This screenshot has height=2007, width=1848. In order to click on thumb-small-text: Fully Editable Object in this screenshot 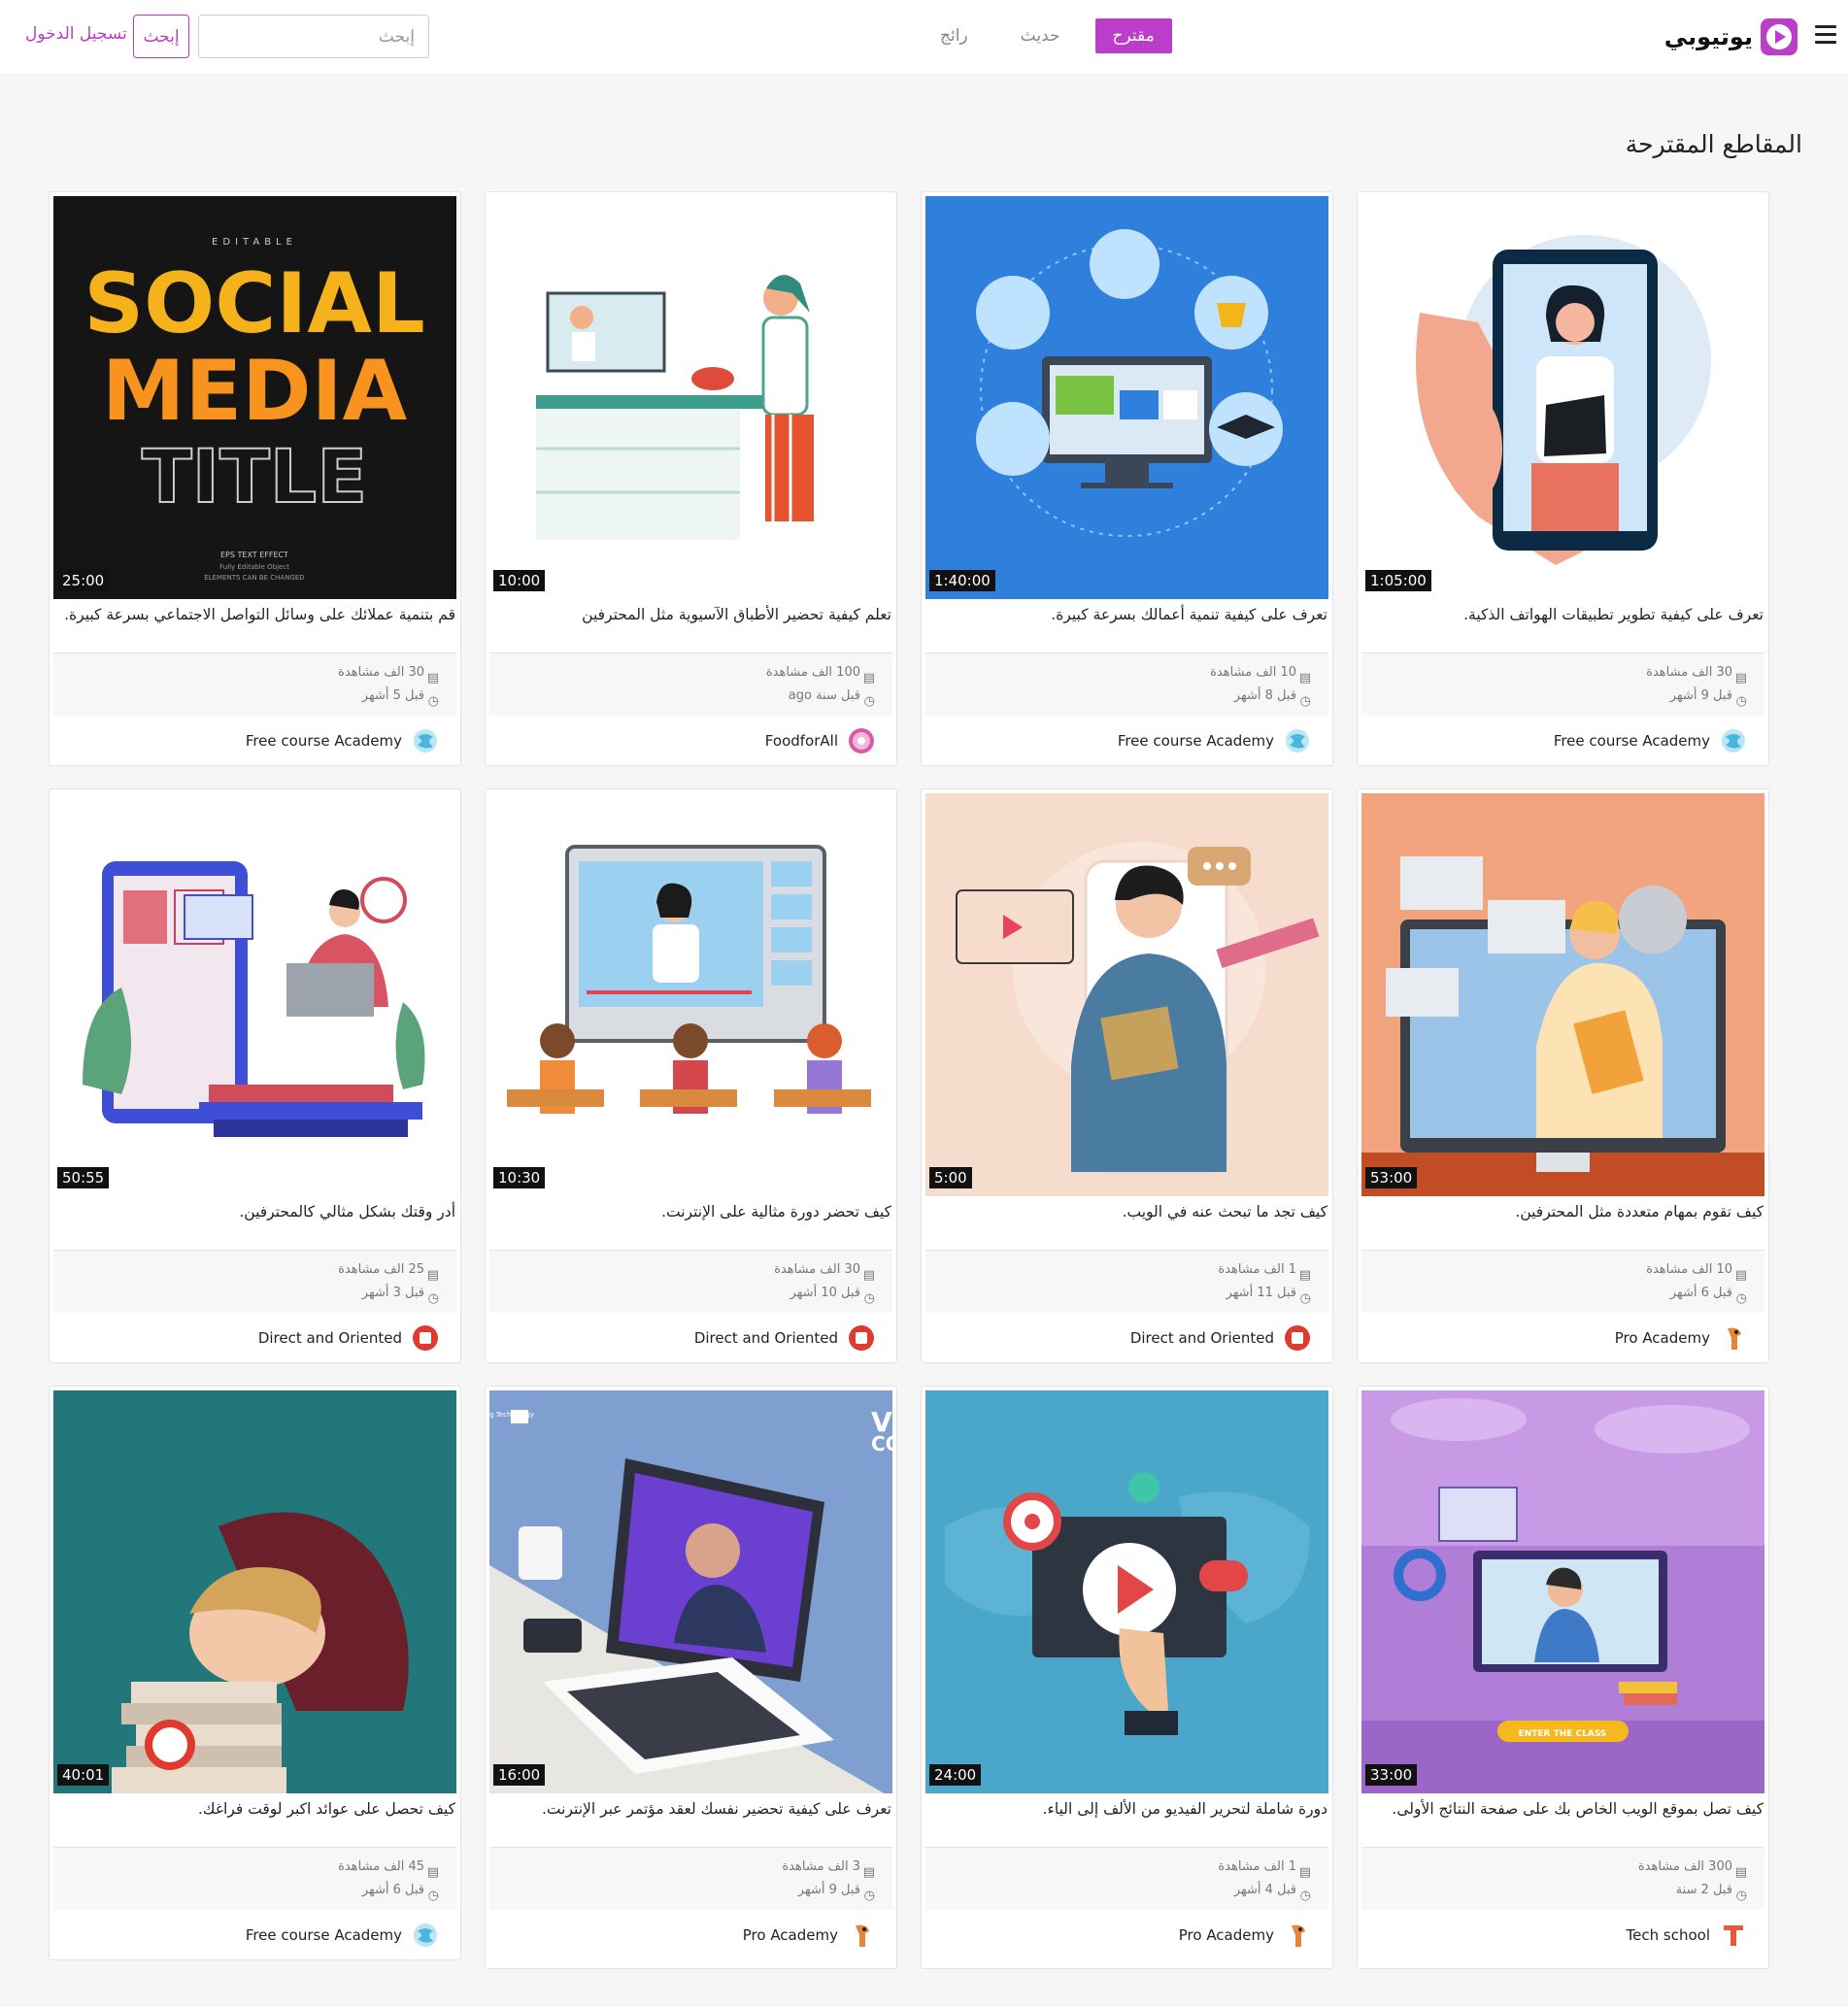, I will do `click(254, 567)`.